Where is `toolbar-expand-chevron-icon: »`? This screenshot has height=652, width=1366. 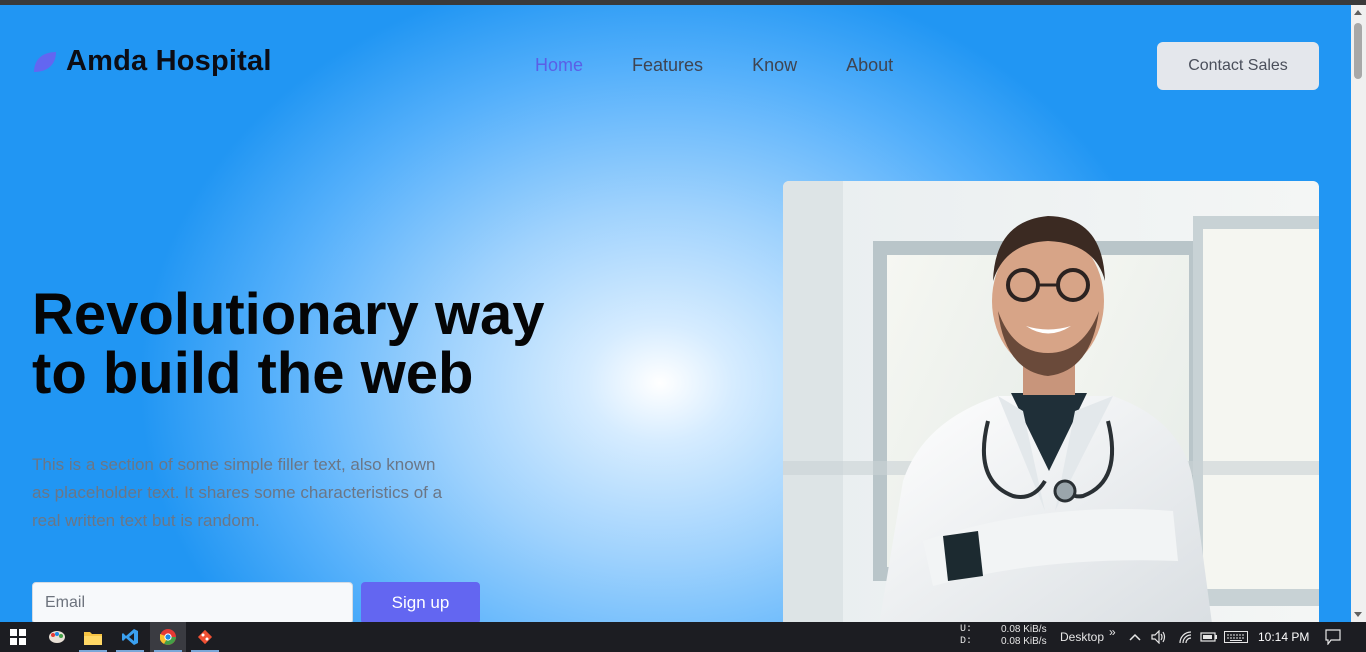
toolbar-expand-chevron-icon: » is located at coordinates (1112, 632).